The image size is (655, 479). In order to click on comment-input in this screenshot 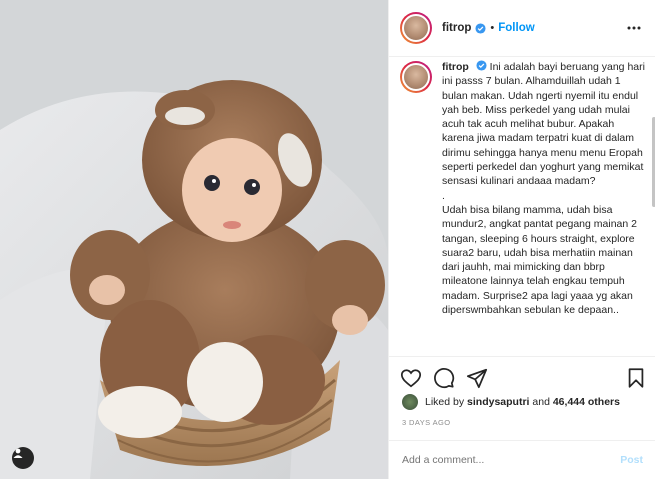, I will do `click(511, 460)`.